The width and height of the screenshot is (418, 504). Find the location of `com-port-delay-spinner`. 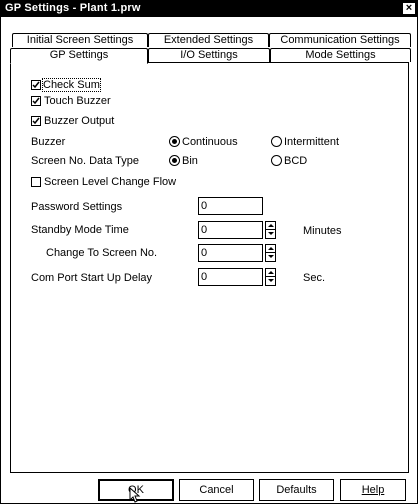

com-port-delay-spinner is located at coordinates (270, 277).